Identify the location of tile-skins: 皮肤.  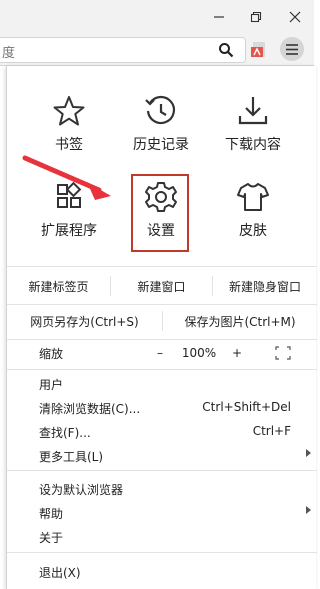
(253, 223).